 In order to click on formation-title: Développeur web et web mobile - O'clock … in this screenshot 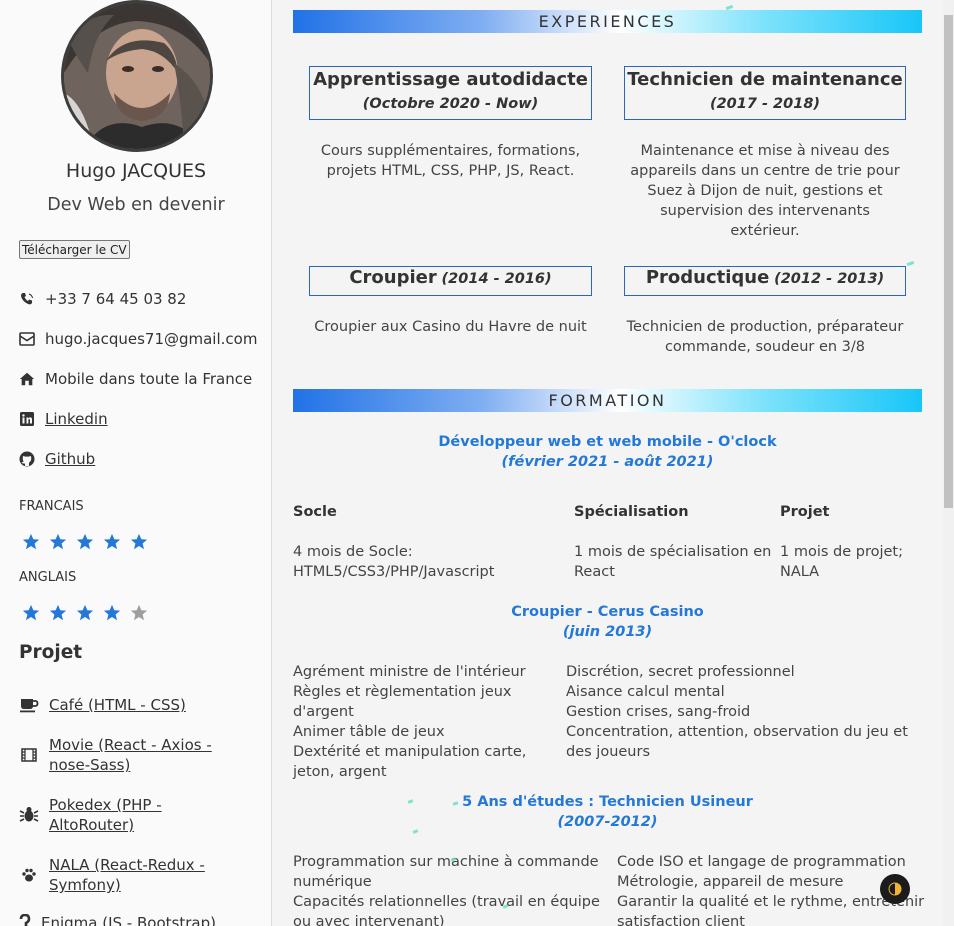, I will do `click(607, 452)`.